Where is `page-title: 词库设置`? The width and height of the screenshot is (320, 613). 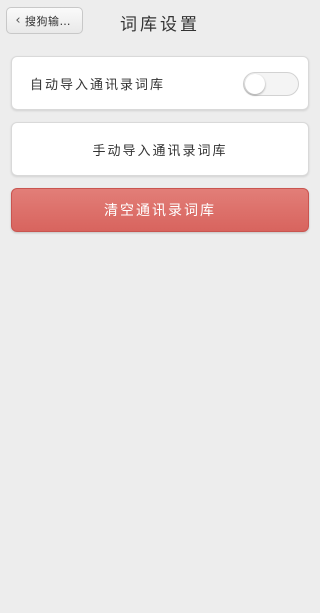 page-title: 词库设置 is located at coordinates (160, 25).